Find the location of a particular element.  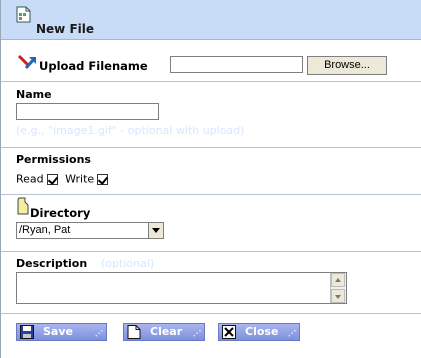

folder-tag-icon is located at coordinates (23, 206).